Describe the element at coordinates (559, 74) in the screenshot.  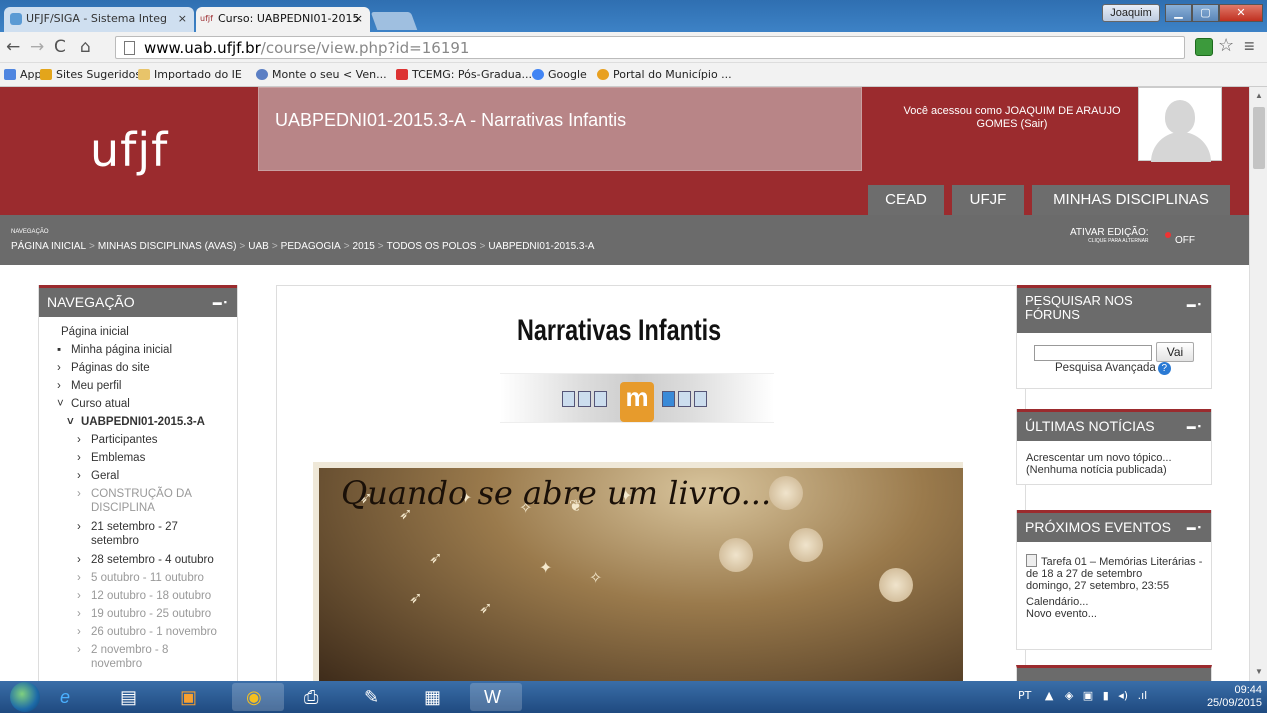
I see `bookmark-google: Google` at that location.